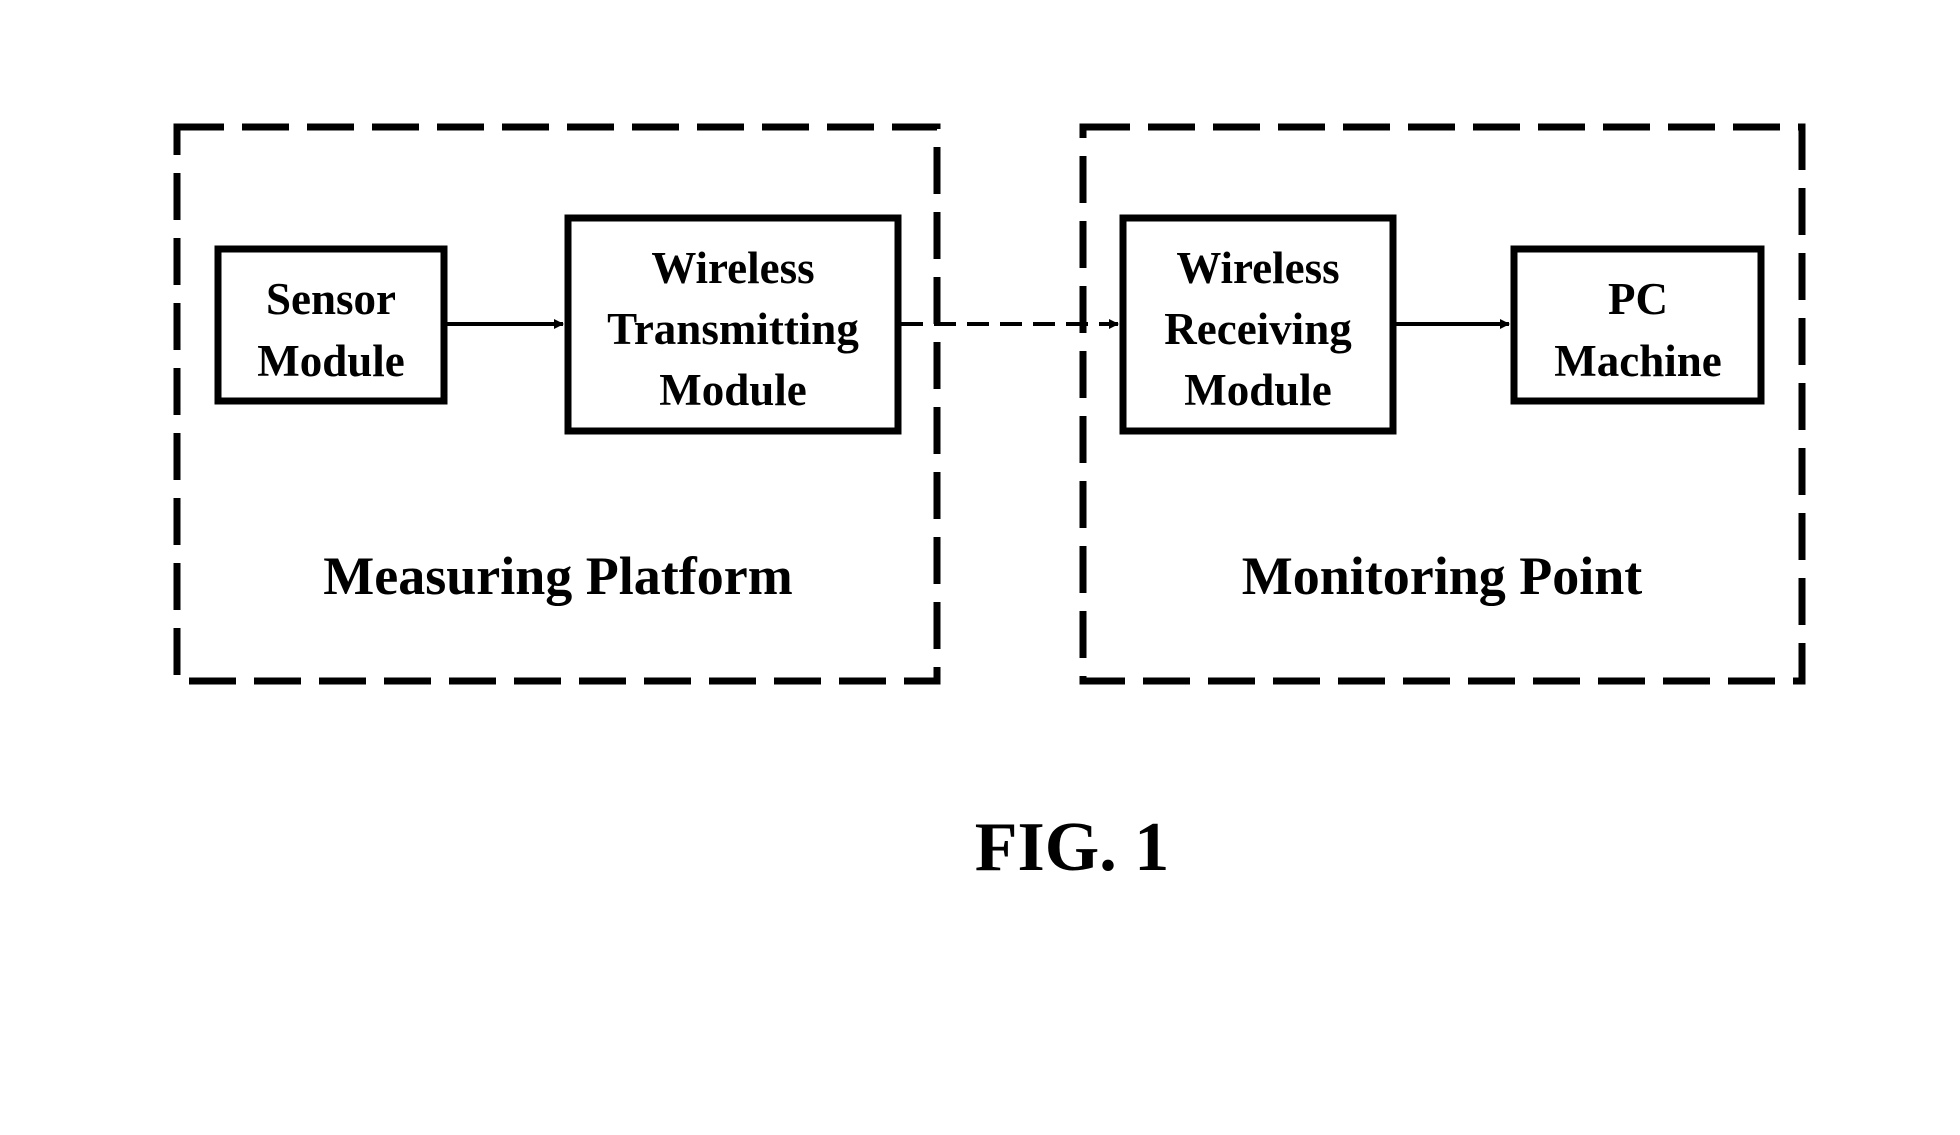  I want to click on wireless-transmitting-module-block: Wireless Transmitting Module, so click(733, 324).